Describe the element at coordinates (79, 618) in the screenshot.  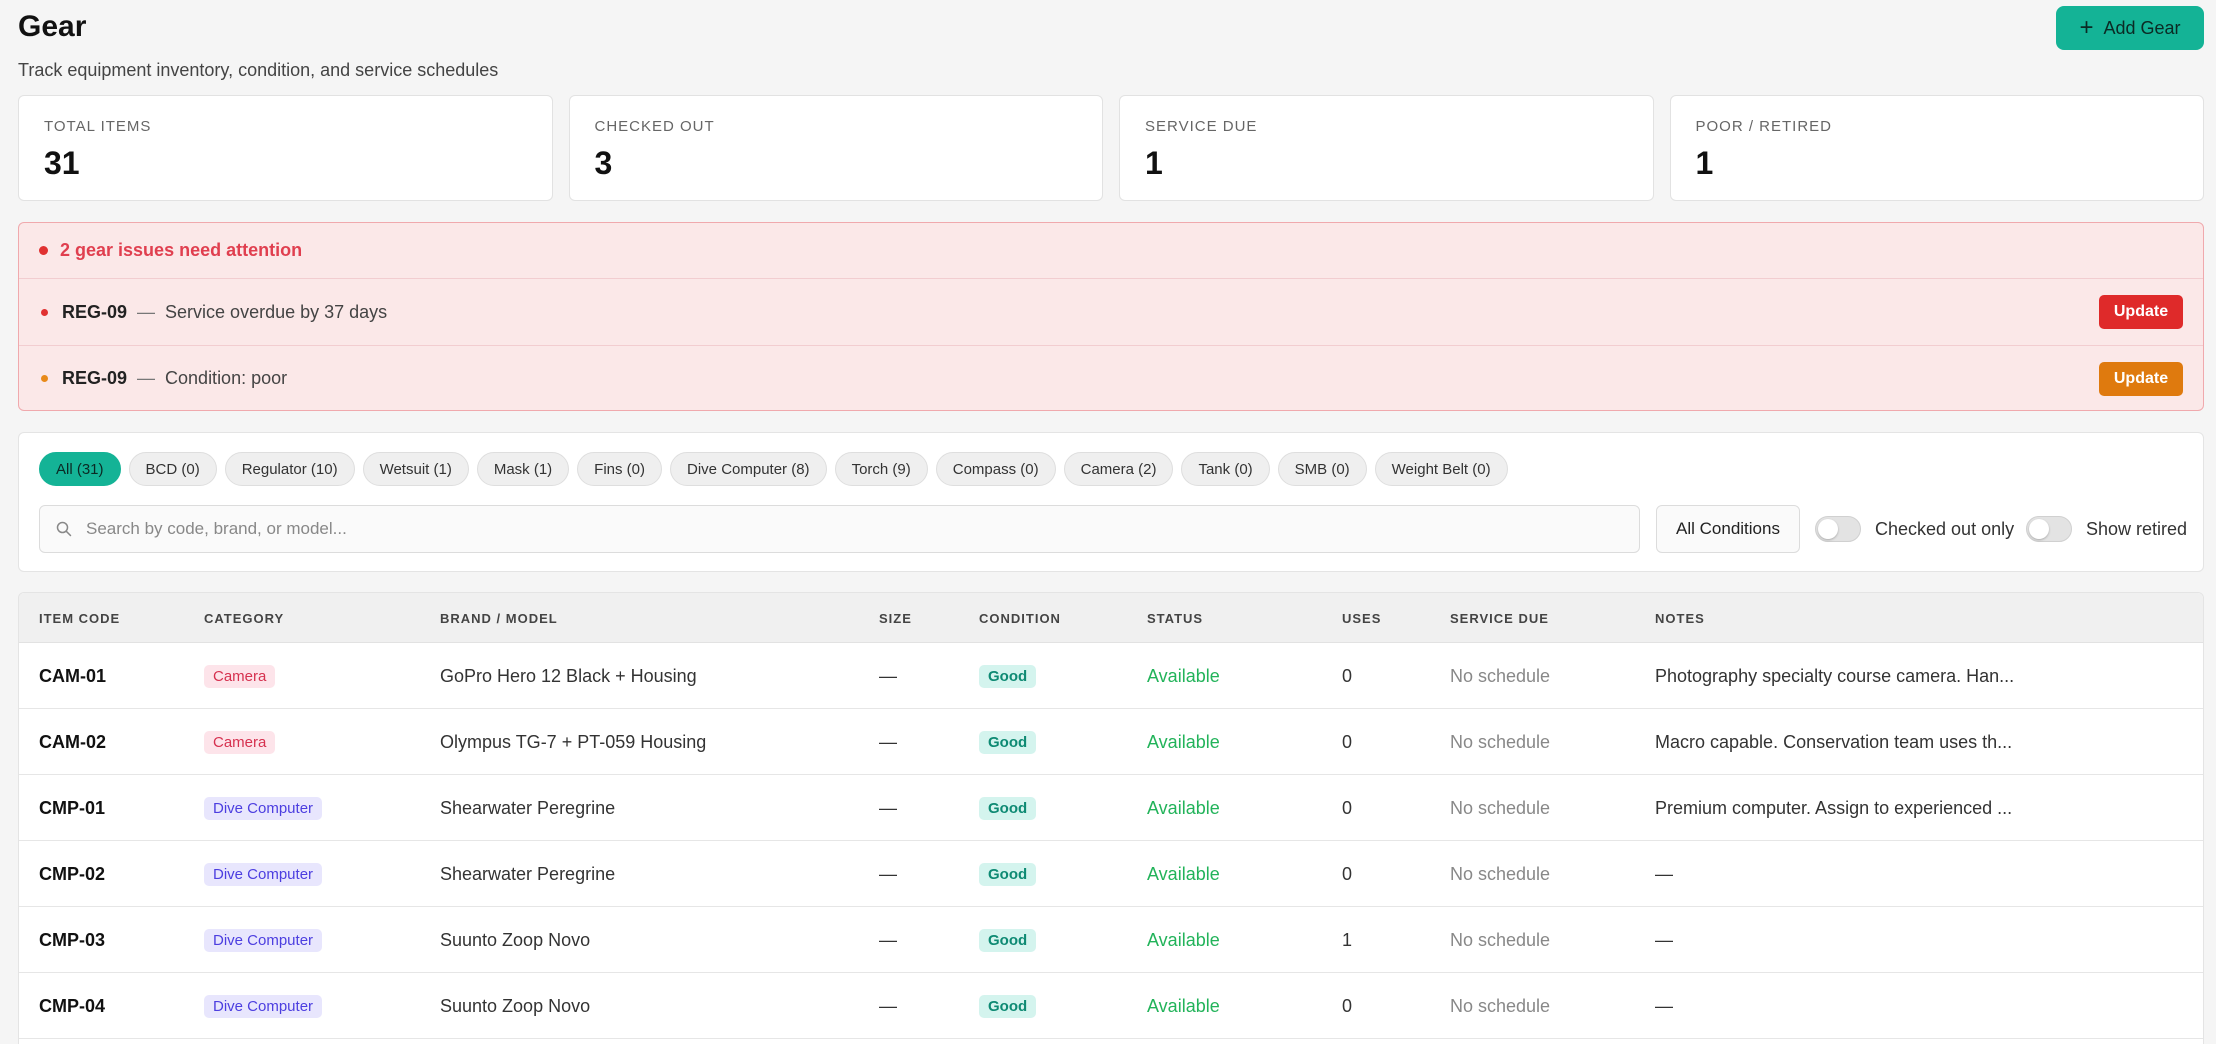
I see `column-header-item-code: ITEM CODE` at that location.